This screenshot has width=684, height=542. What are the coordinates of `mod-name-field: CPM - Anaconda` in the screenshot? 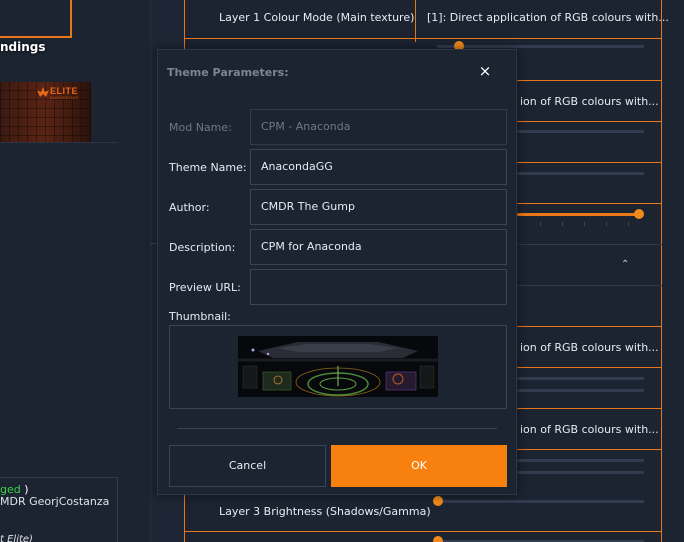 It's located at (378, 127).